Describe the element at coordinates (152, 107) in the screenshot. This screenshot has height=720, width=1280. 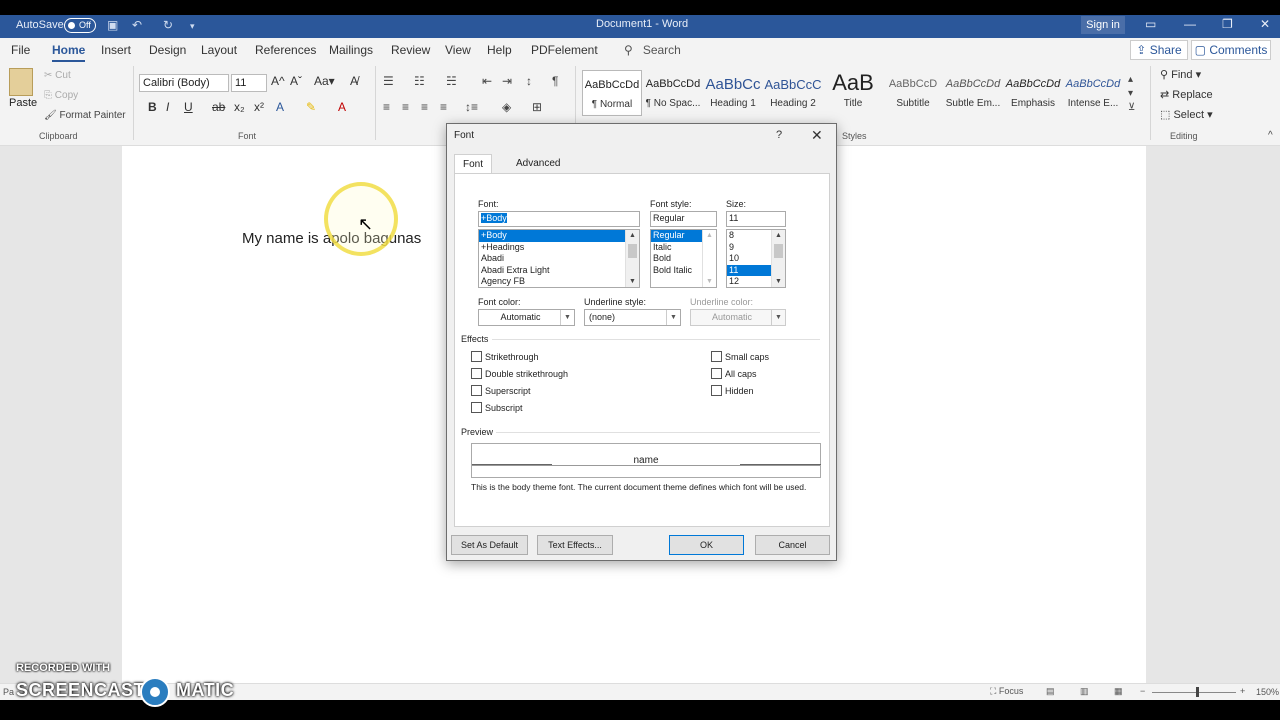
I see `bold-icon: B` at that location.